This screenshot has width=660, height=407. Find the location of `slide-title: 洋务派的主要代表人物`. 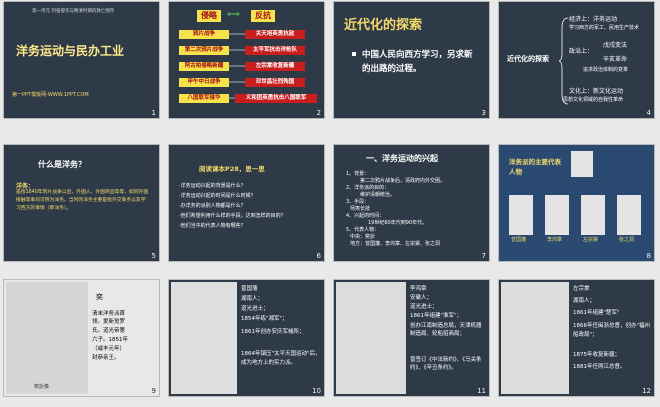

slide-title: 洋务派的主要代表人物 is located at coordinates (535, 167).